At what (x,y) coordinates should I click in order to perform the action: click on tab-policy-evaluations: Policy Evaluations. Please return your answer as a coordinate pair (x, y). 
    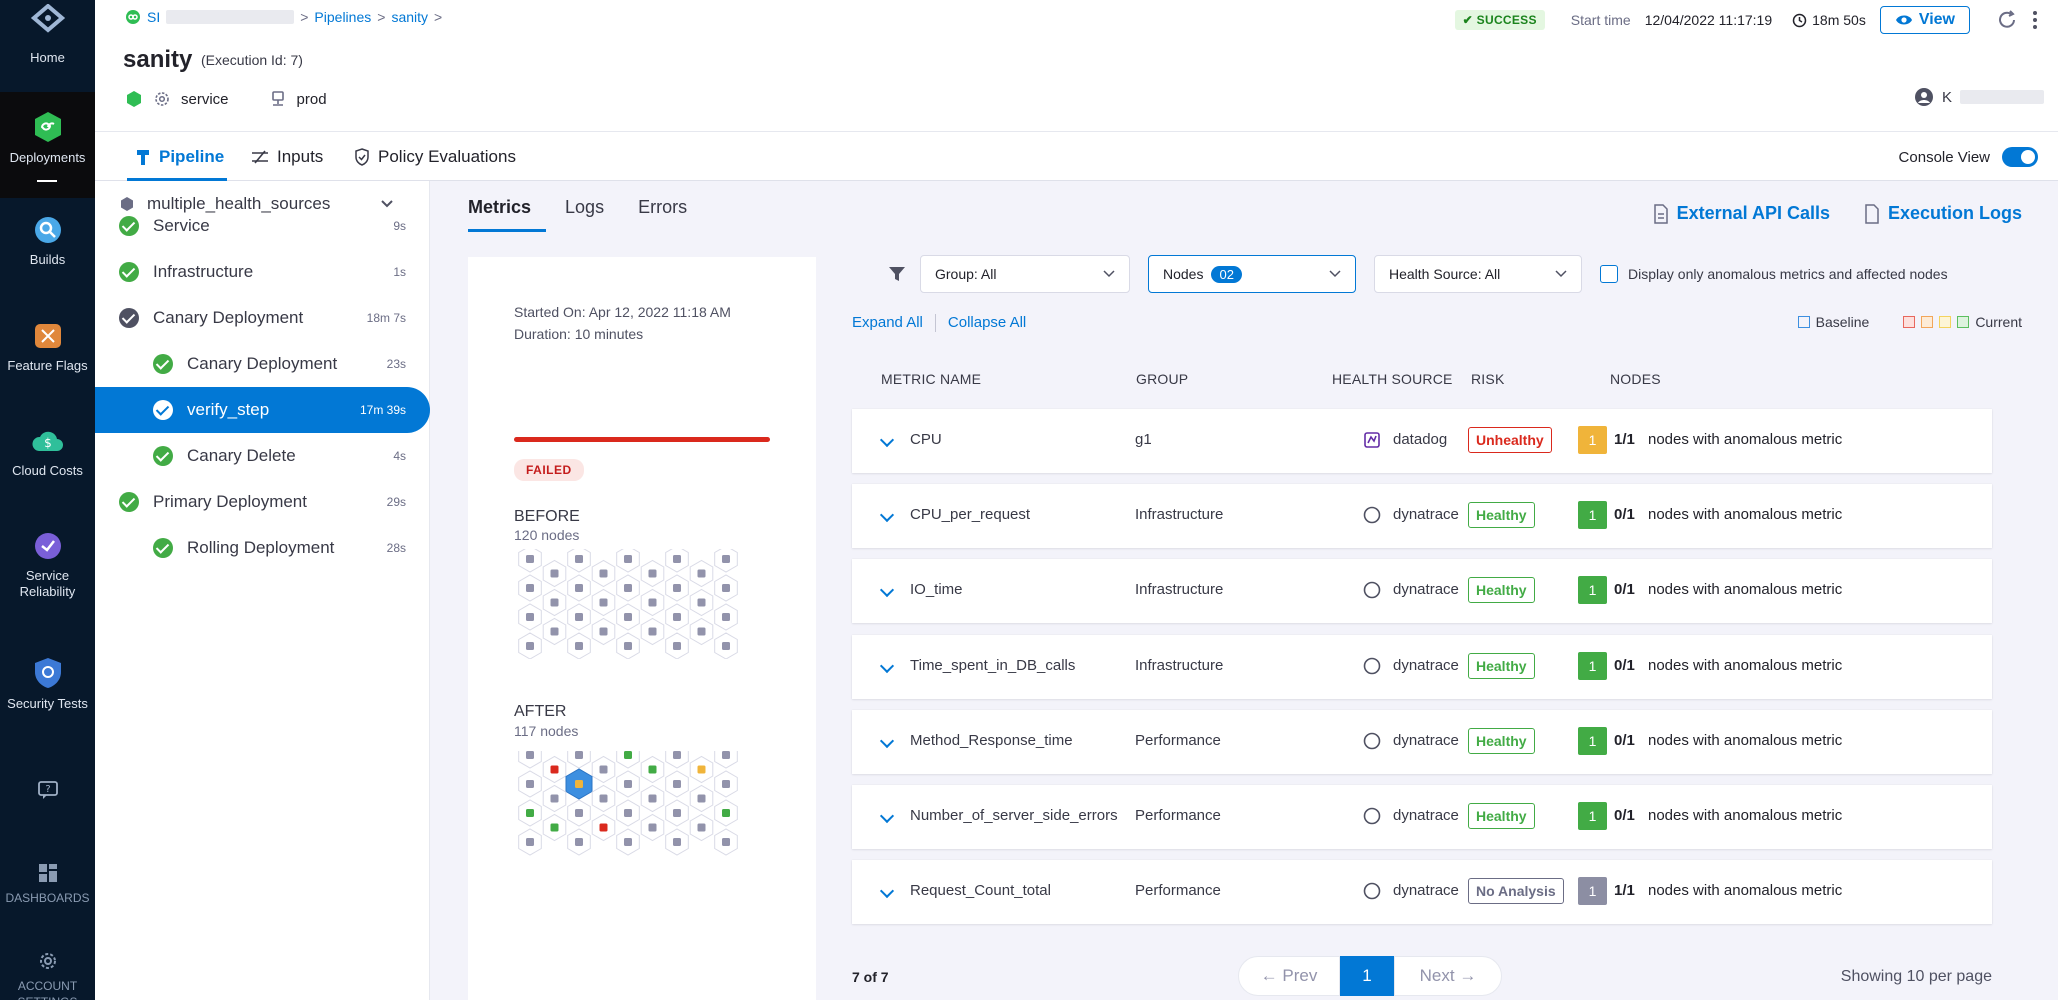
    Looking at the image, I should click on (435, 157).